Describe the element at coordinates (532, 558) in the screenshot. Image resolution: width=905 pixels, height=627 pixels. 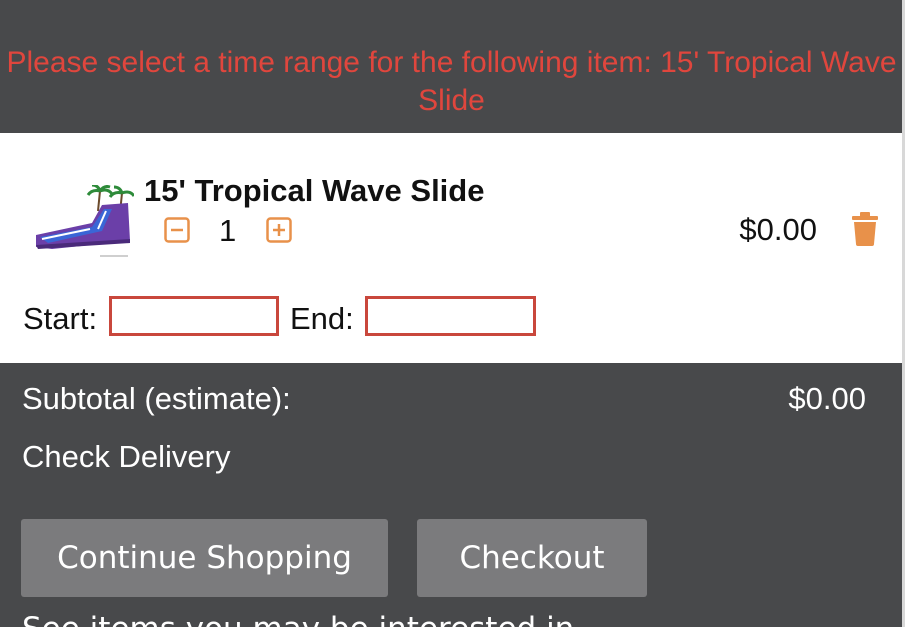
I see `checkout-button: Checkout` at that location.